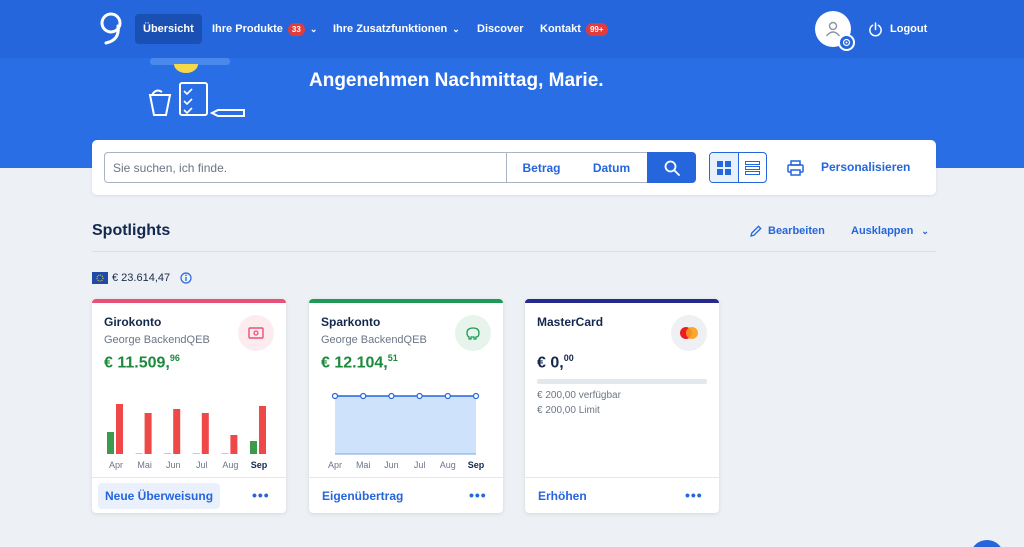 Image resolution: width=1024 pixels, height=547 pixels. I want to click on card-balance: € 12.104,51, so click(359, 362).